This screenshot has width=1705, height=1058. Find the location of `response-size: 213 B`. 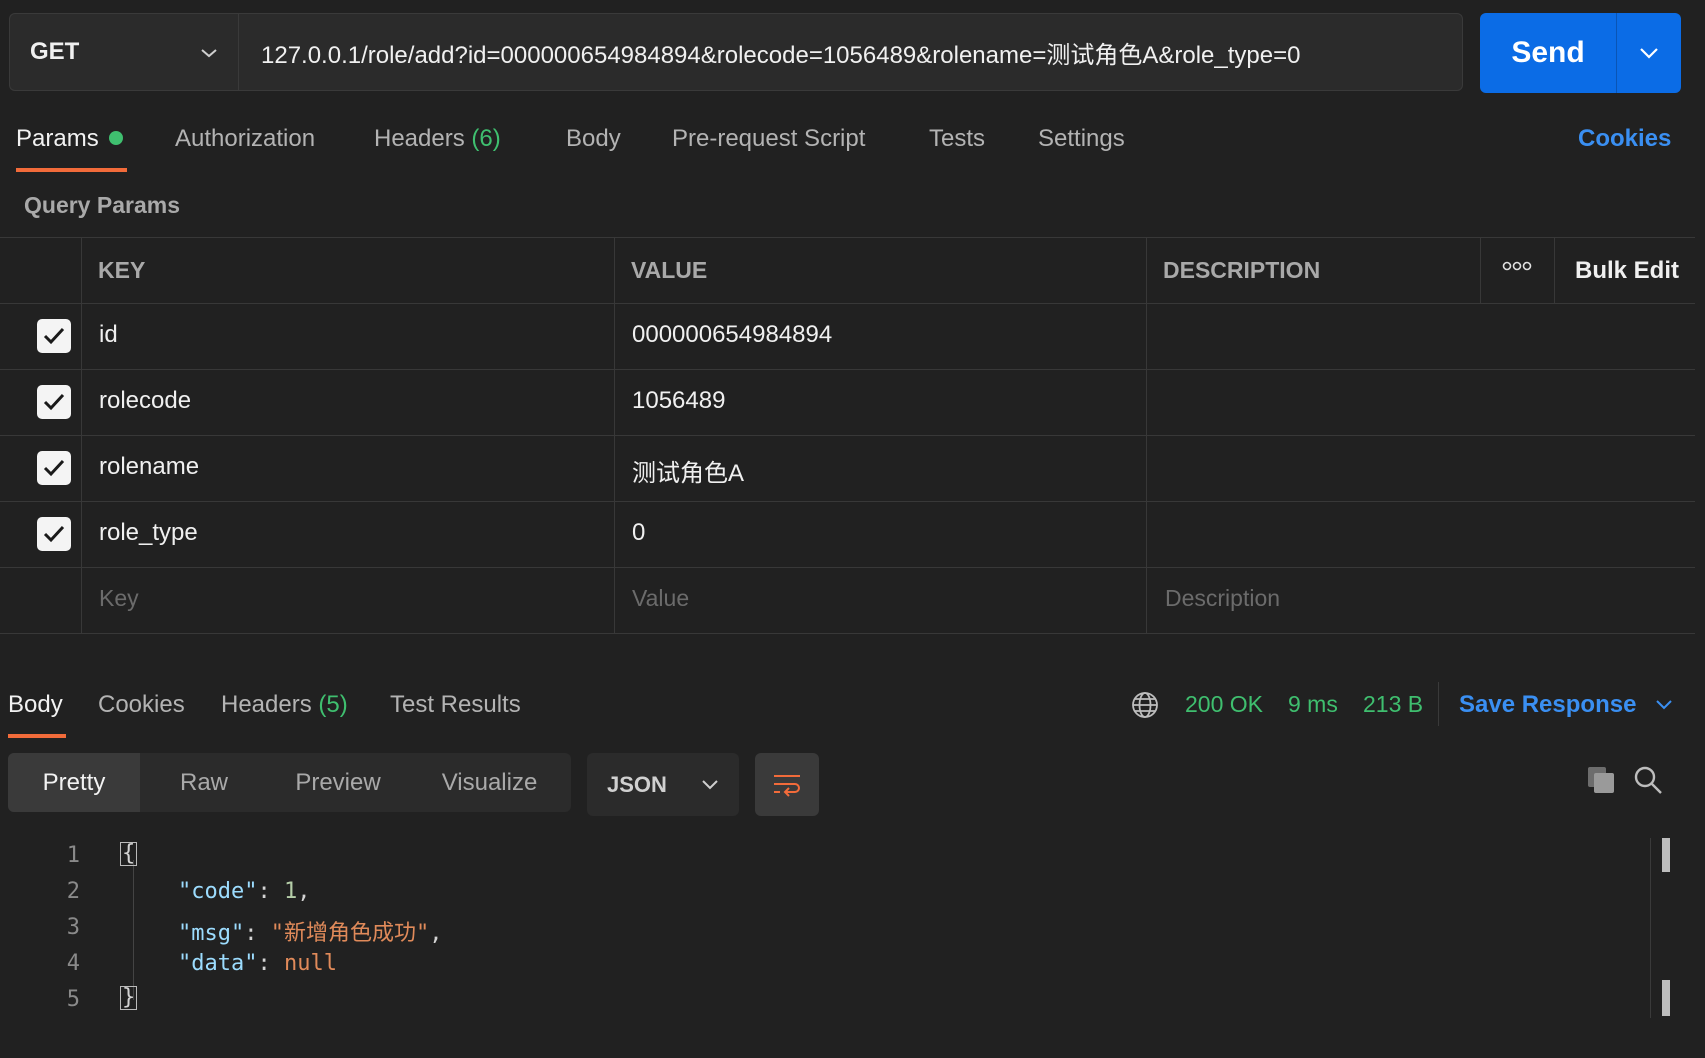

response-size: 213 B is located at coordinates (1393, 704).